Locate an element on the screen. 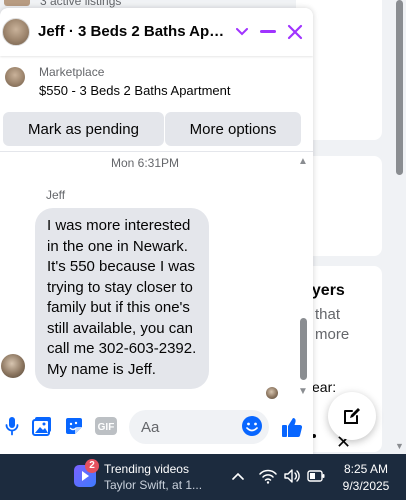  message-timestamp: Mon 6:31PM is located at coordinates (145, 163).